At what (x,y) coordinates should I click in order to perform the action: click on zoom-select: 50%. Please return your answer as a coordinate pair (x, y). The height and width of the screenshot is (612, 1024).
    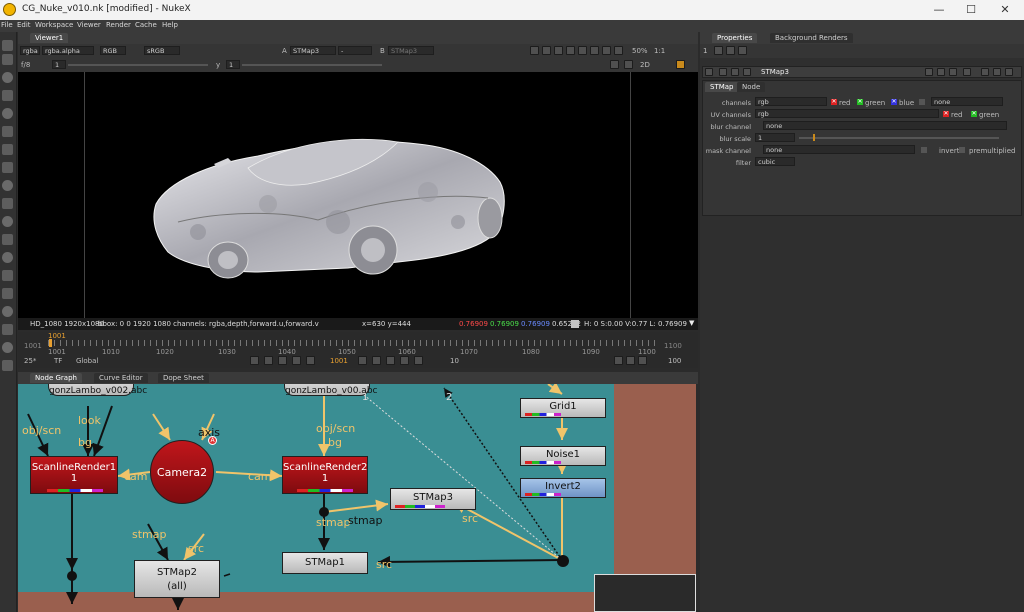
    Looking at the image, I should click on (640, 51).